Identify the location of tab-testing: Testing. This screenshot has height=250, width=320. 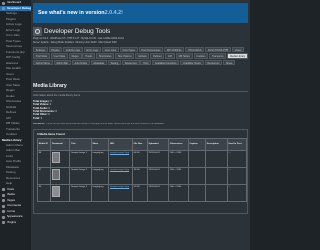
(114, 62).